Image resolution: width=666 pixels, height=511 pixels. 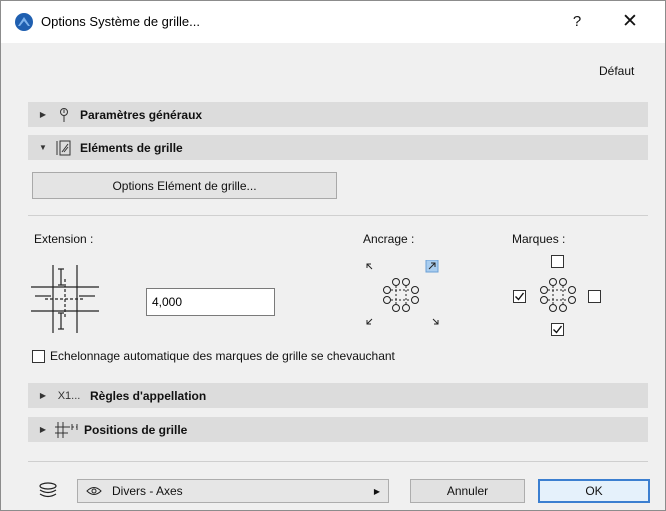 I want to click on chevron-right-icon: ▶, so click(x=376, y=491).